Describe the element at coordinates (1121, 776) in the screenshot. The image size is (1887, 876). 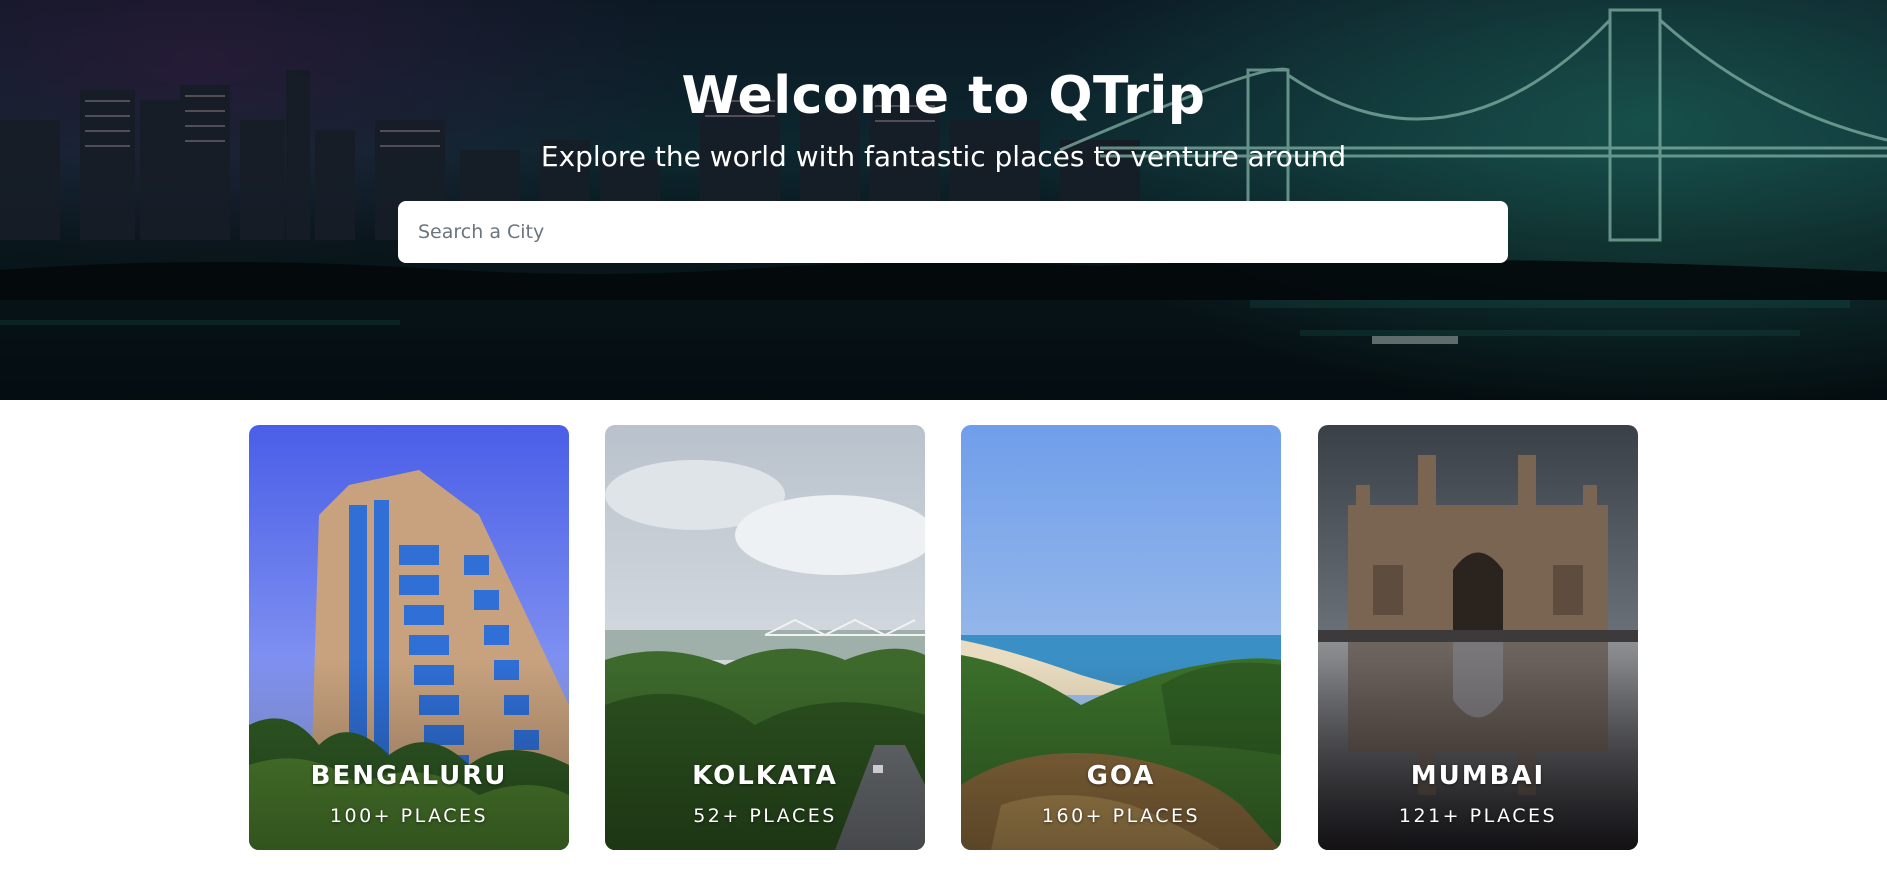
I see `city-name: GOA` at that location.